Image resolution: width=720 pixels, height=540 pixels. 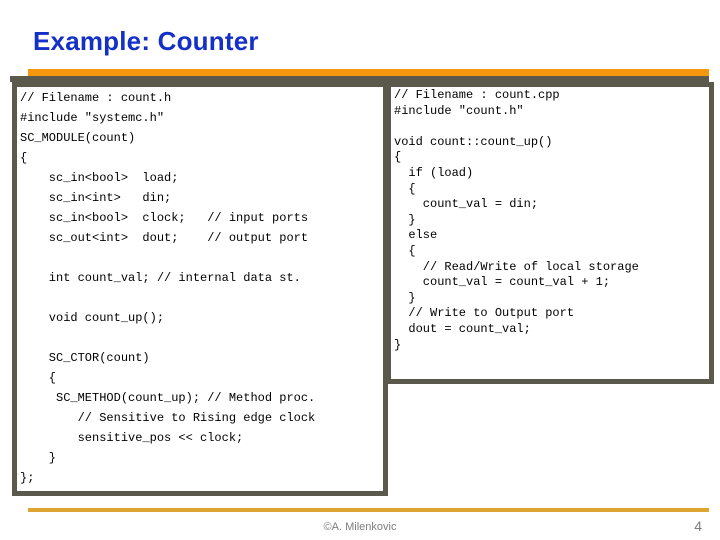 I want to click on footer-divider-bar, so click(x=368, y=510).